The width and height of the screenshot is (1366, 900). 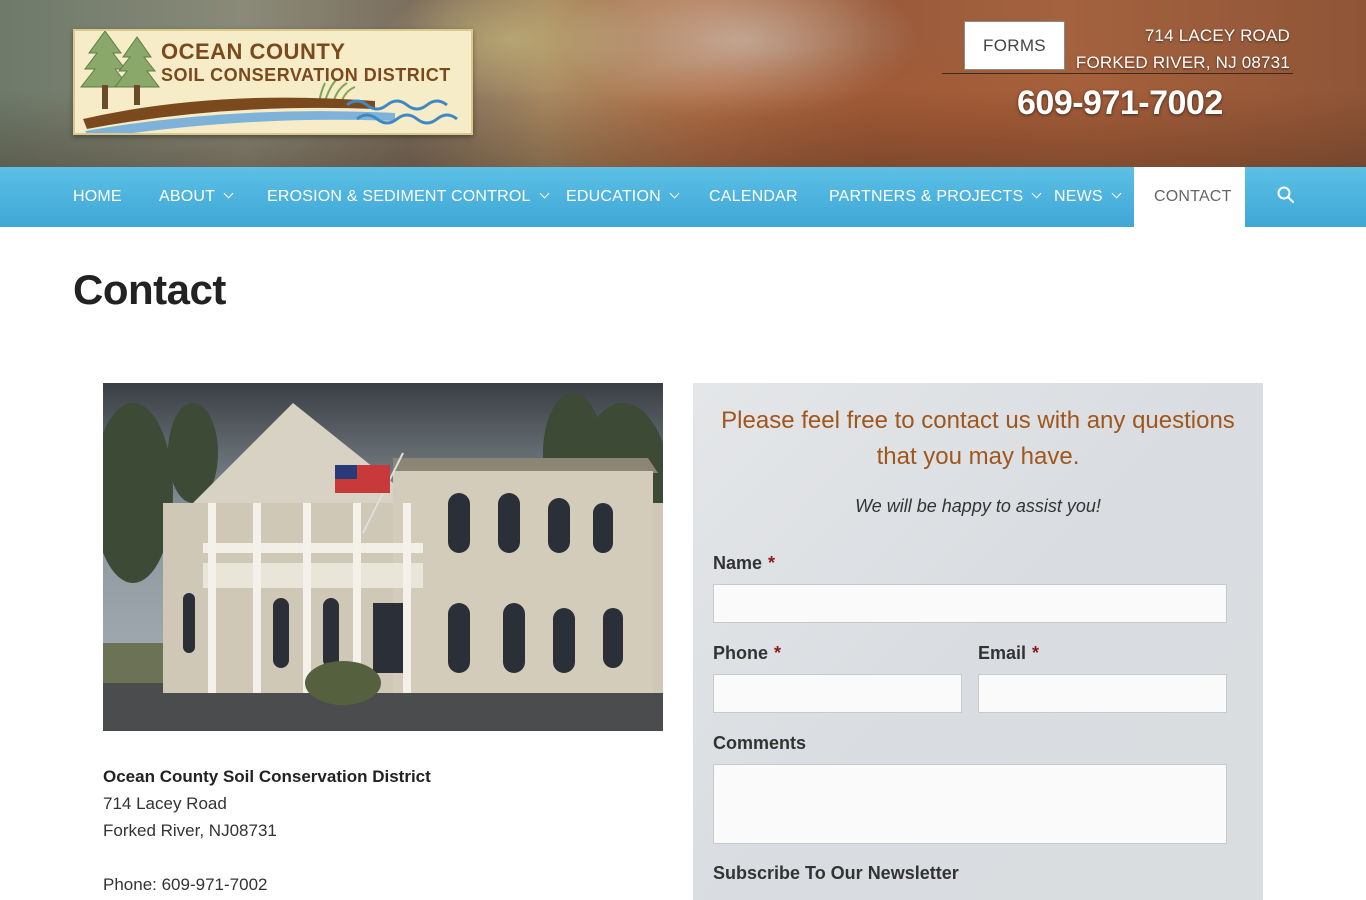 What do you see at coordinates (1102, 693) in the screenshot?
I see `email-input` at bounding box center [1102, 693].